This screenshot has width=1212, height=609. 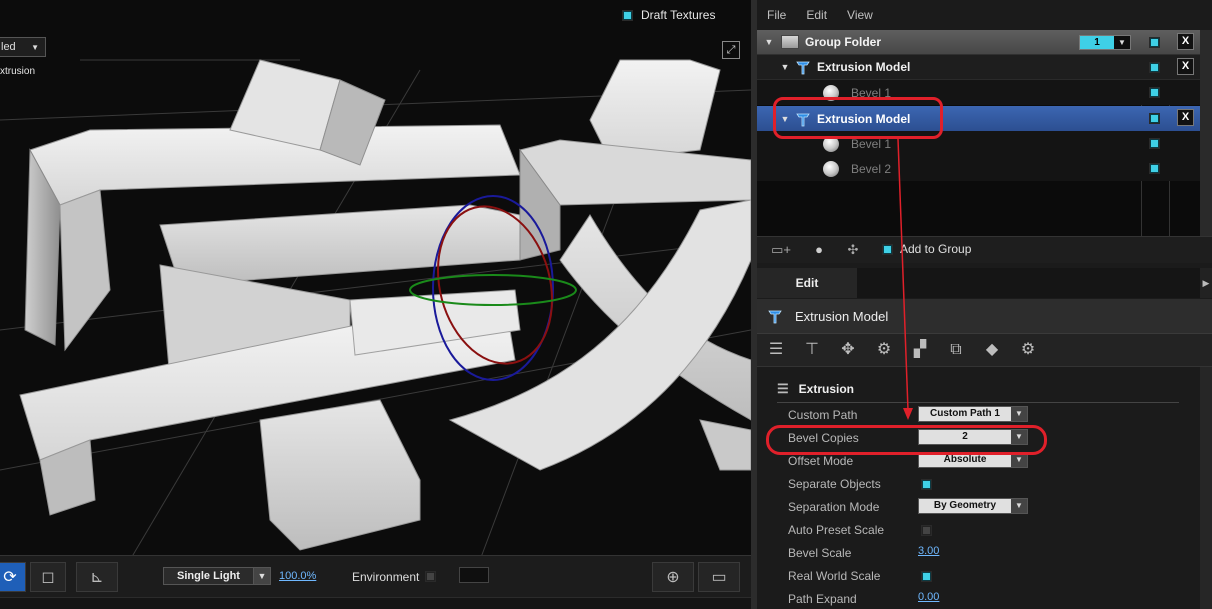 I want to click on draft-textures-checkbox, so click(x=627, y=15).